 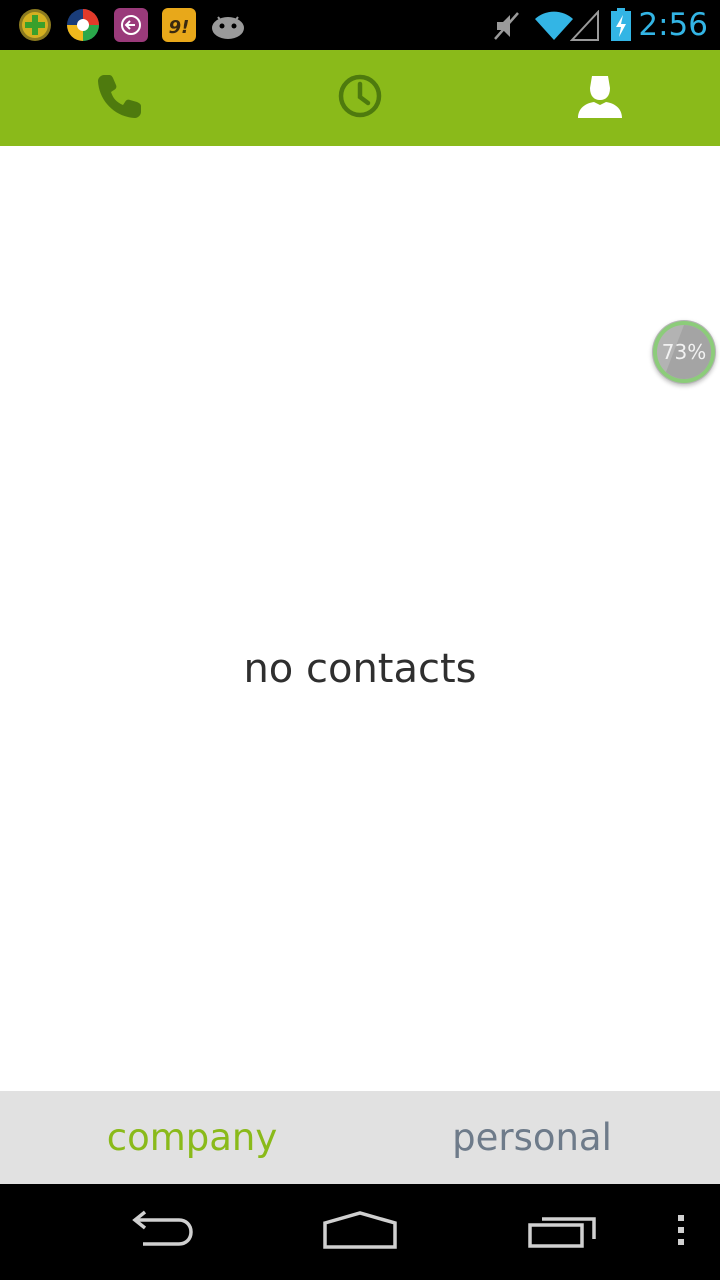 I want to click on navigation-bar, so click(x=360, y=1232).